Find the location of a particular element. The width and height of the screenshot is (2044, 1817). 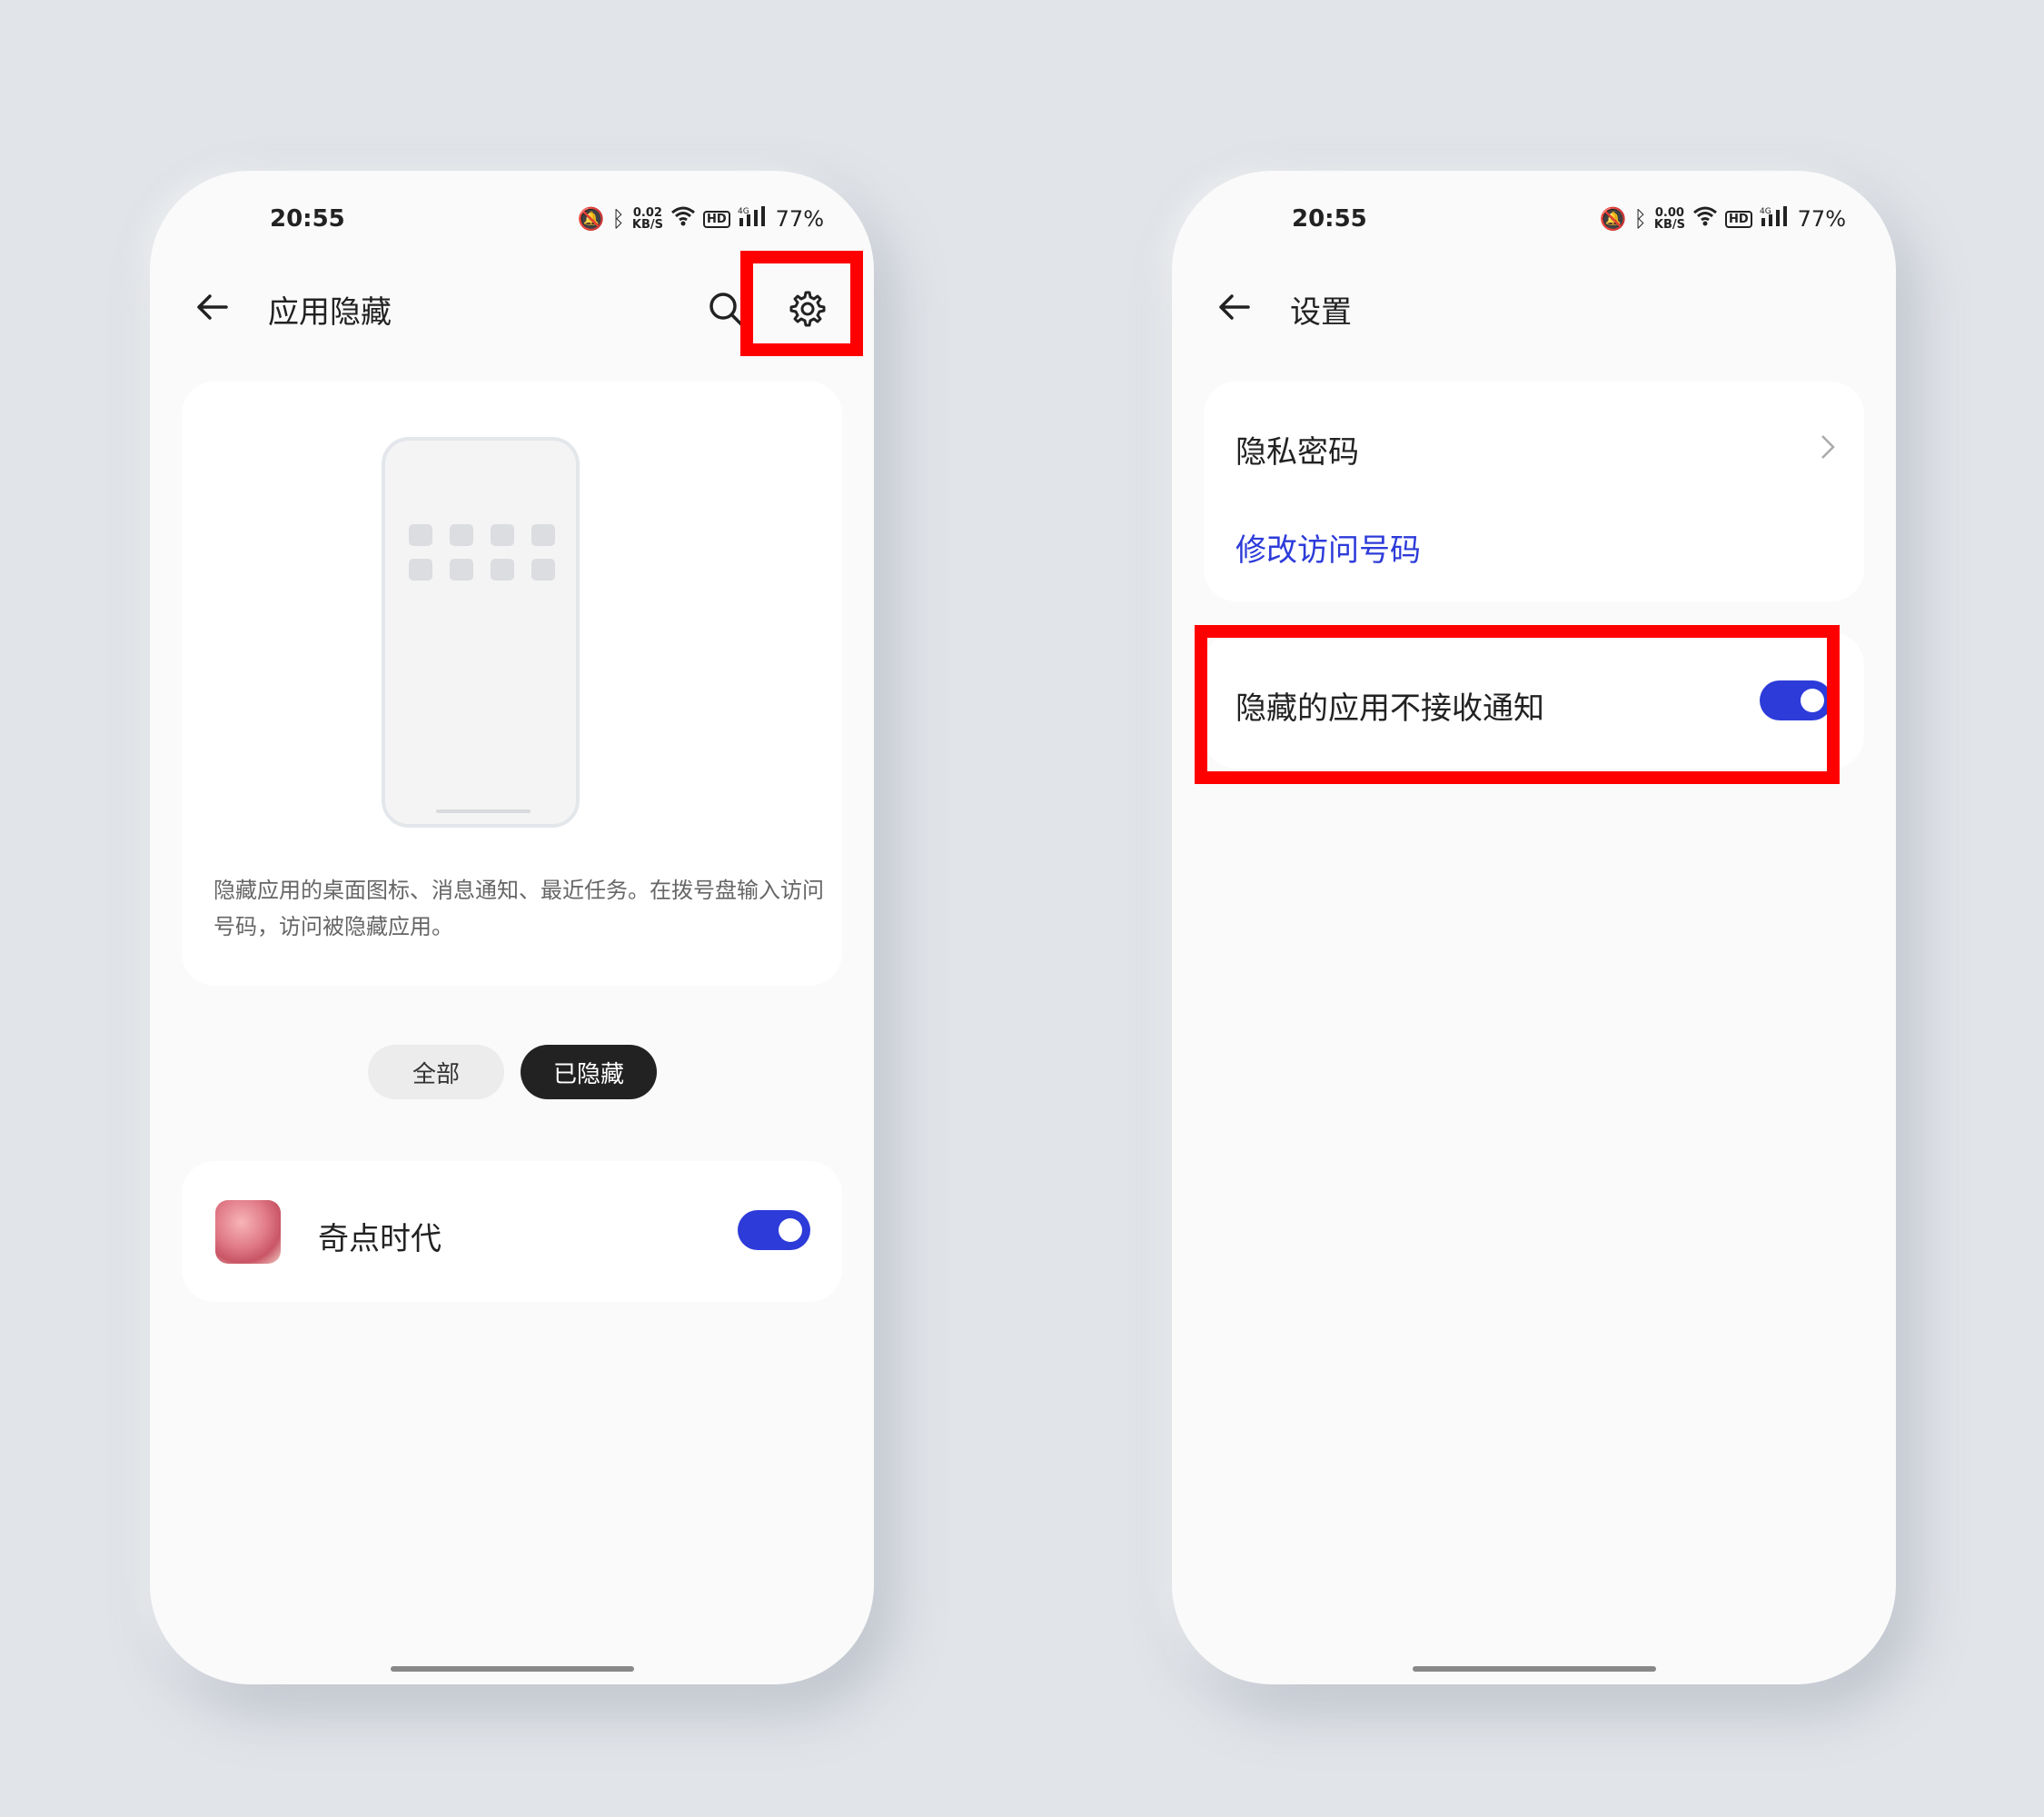

app-icon is located at coordinates (248, 1232).